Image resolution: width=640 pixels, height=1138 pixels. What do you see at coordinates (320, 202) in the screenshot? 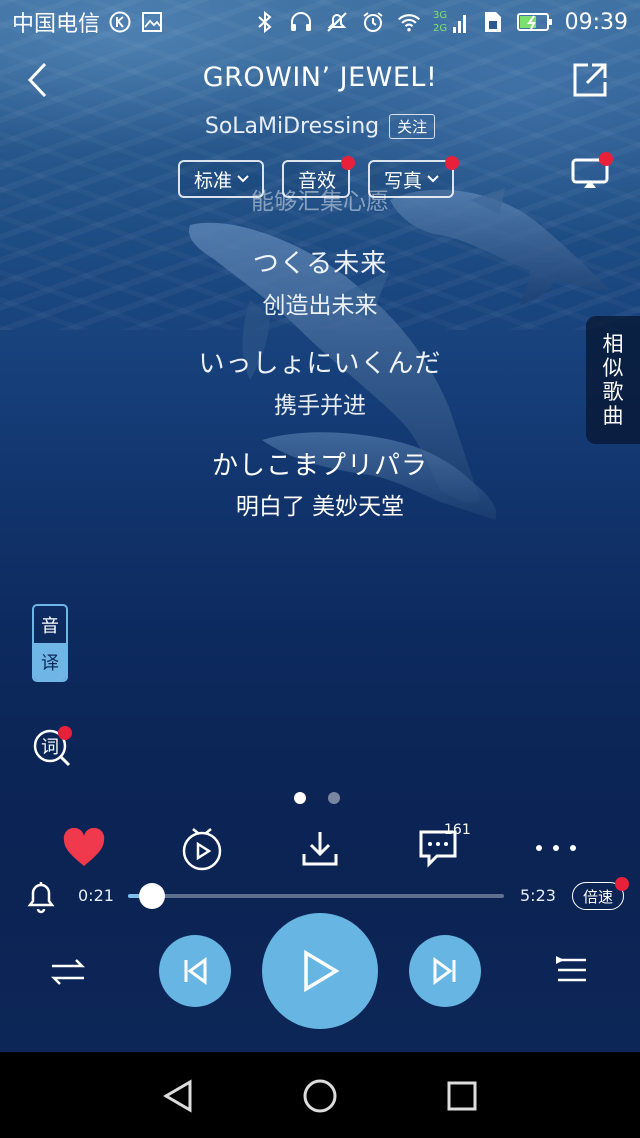
I see `lyric-line: 能够汇集心愿` at bounding box center [320, 202].